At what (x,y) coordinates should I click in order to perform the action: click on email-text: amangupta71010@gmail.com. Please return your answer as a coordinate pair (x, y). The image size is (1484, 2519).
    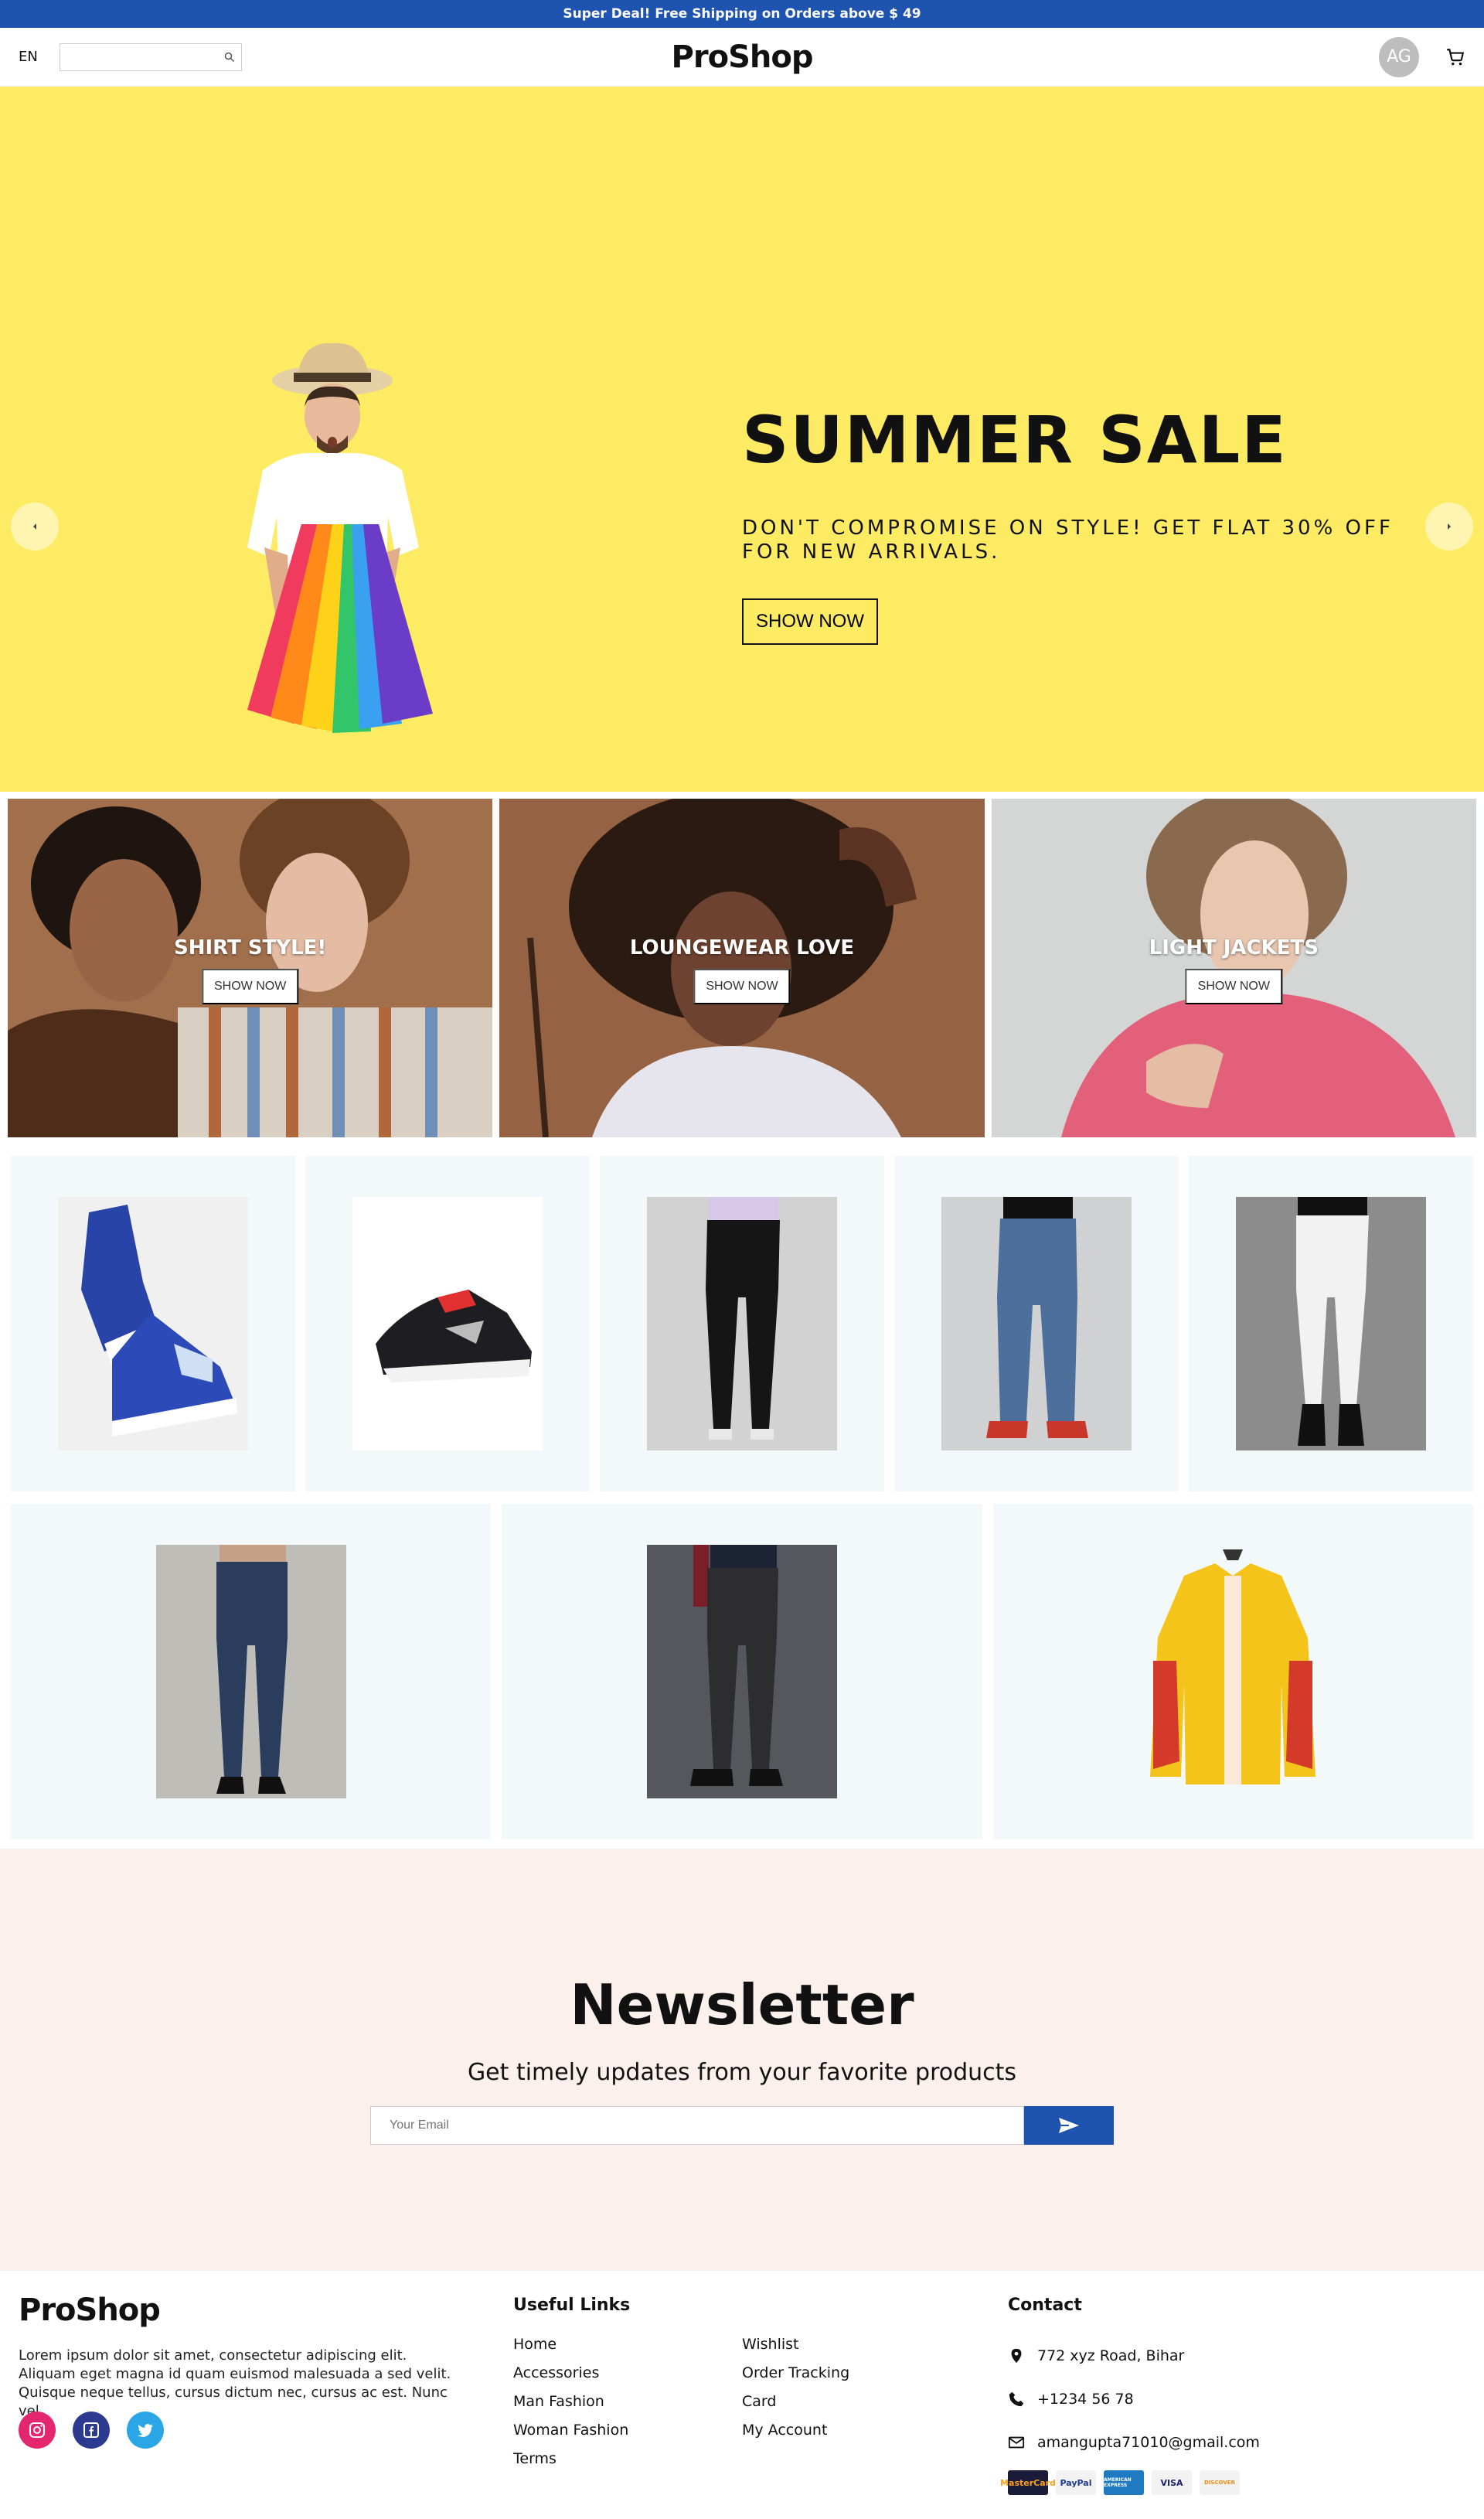
    Looking at the image, I should click on (1148, 2442).